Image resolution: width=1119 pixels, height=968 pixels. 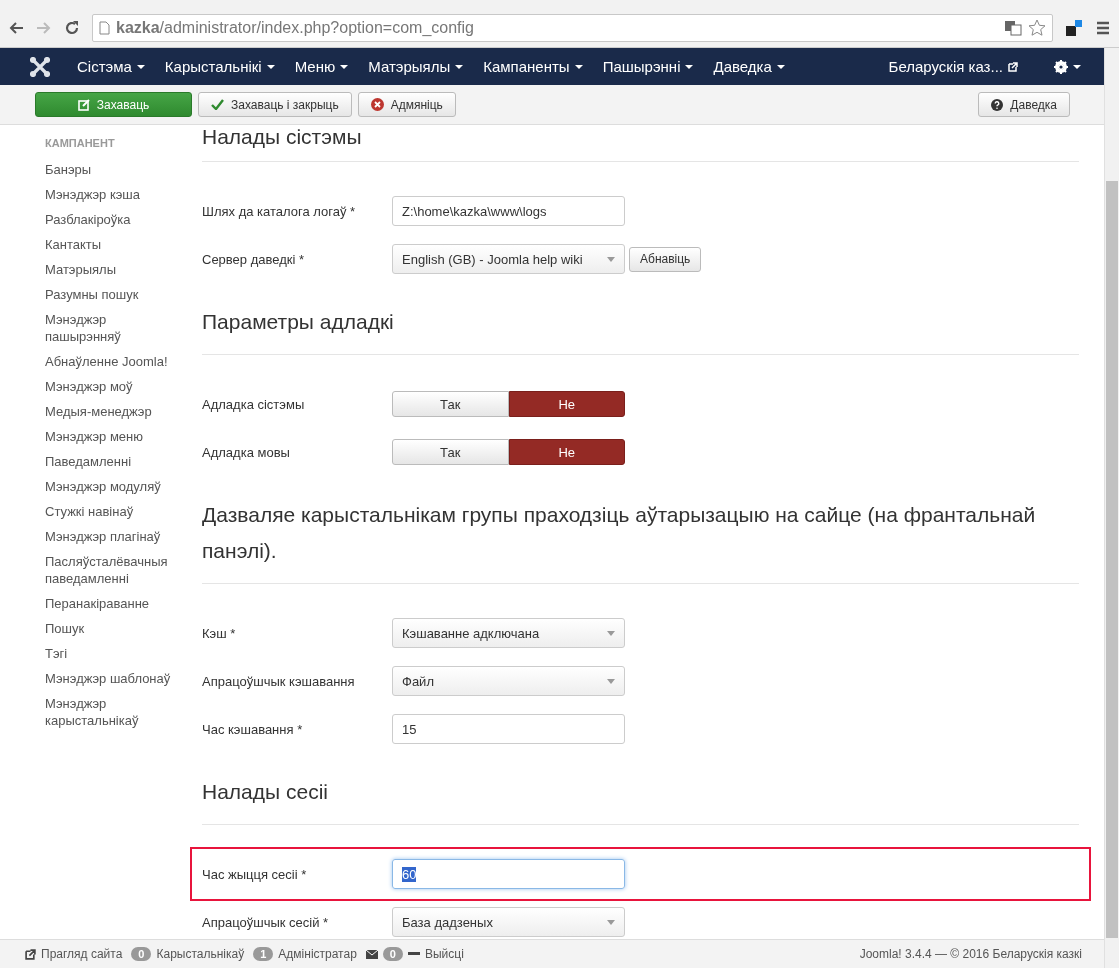 I want to click on refresh-button: Абнавіць, so click(x=665, y=259).